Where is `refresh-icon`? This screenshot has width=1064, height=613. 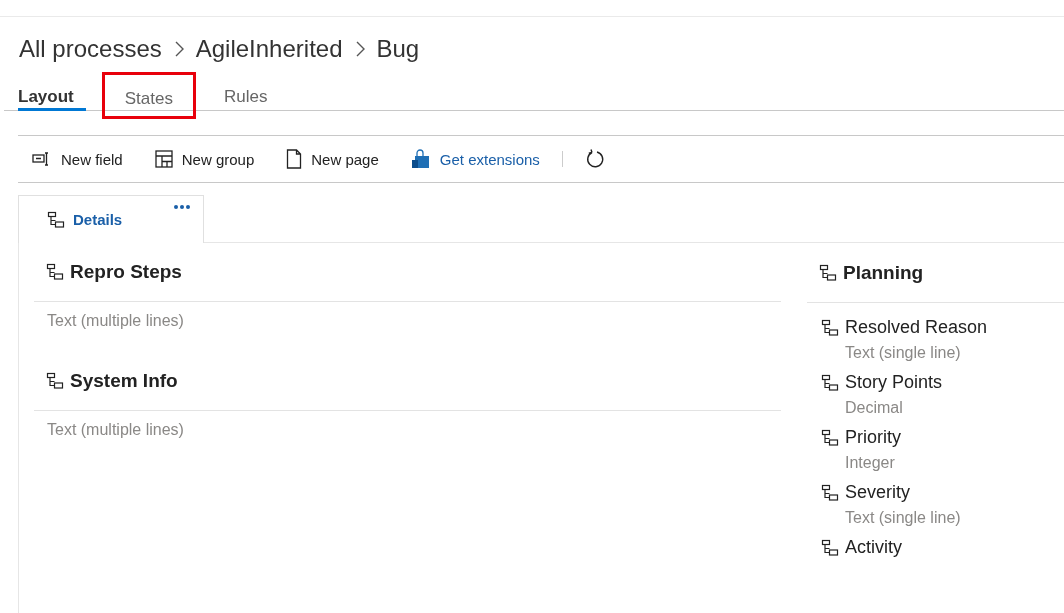 refresh-icon is located at coordinates (594, 159).